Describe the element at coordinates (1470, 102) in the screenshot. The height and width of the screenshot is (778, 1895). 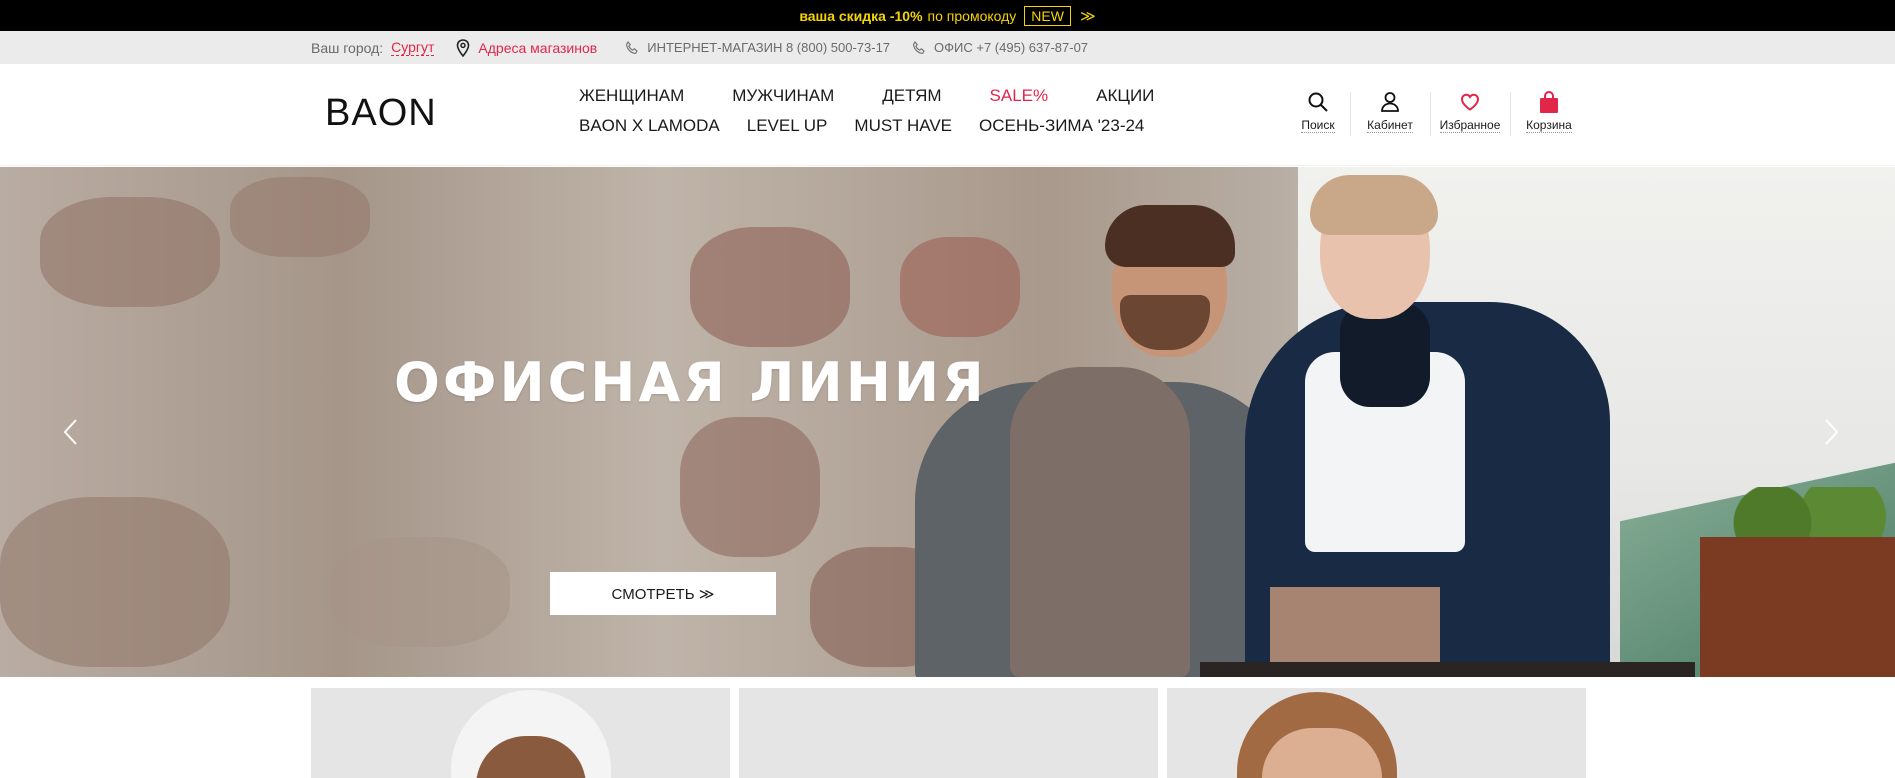
I see `heart-icon` at that location.